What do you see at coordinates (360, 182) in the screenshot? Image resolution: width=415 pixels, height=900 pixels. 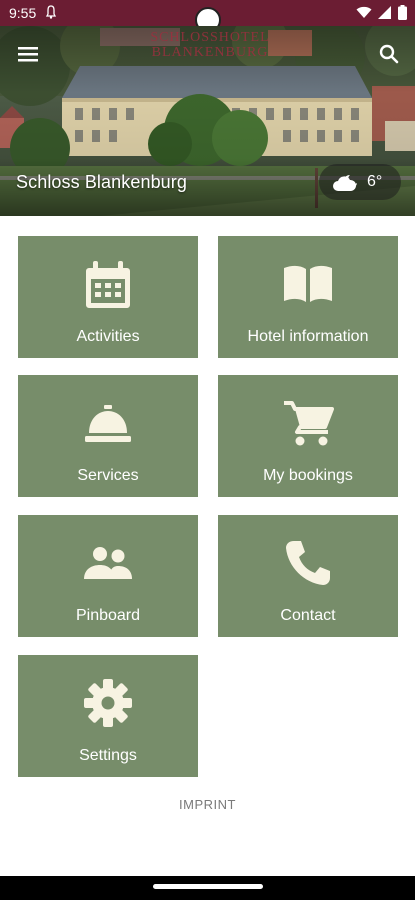 I see `weather-widget: 6°` at bounding box center [360, 182].